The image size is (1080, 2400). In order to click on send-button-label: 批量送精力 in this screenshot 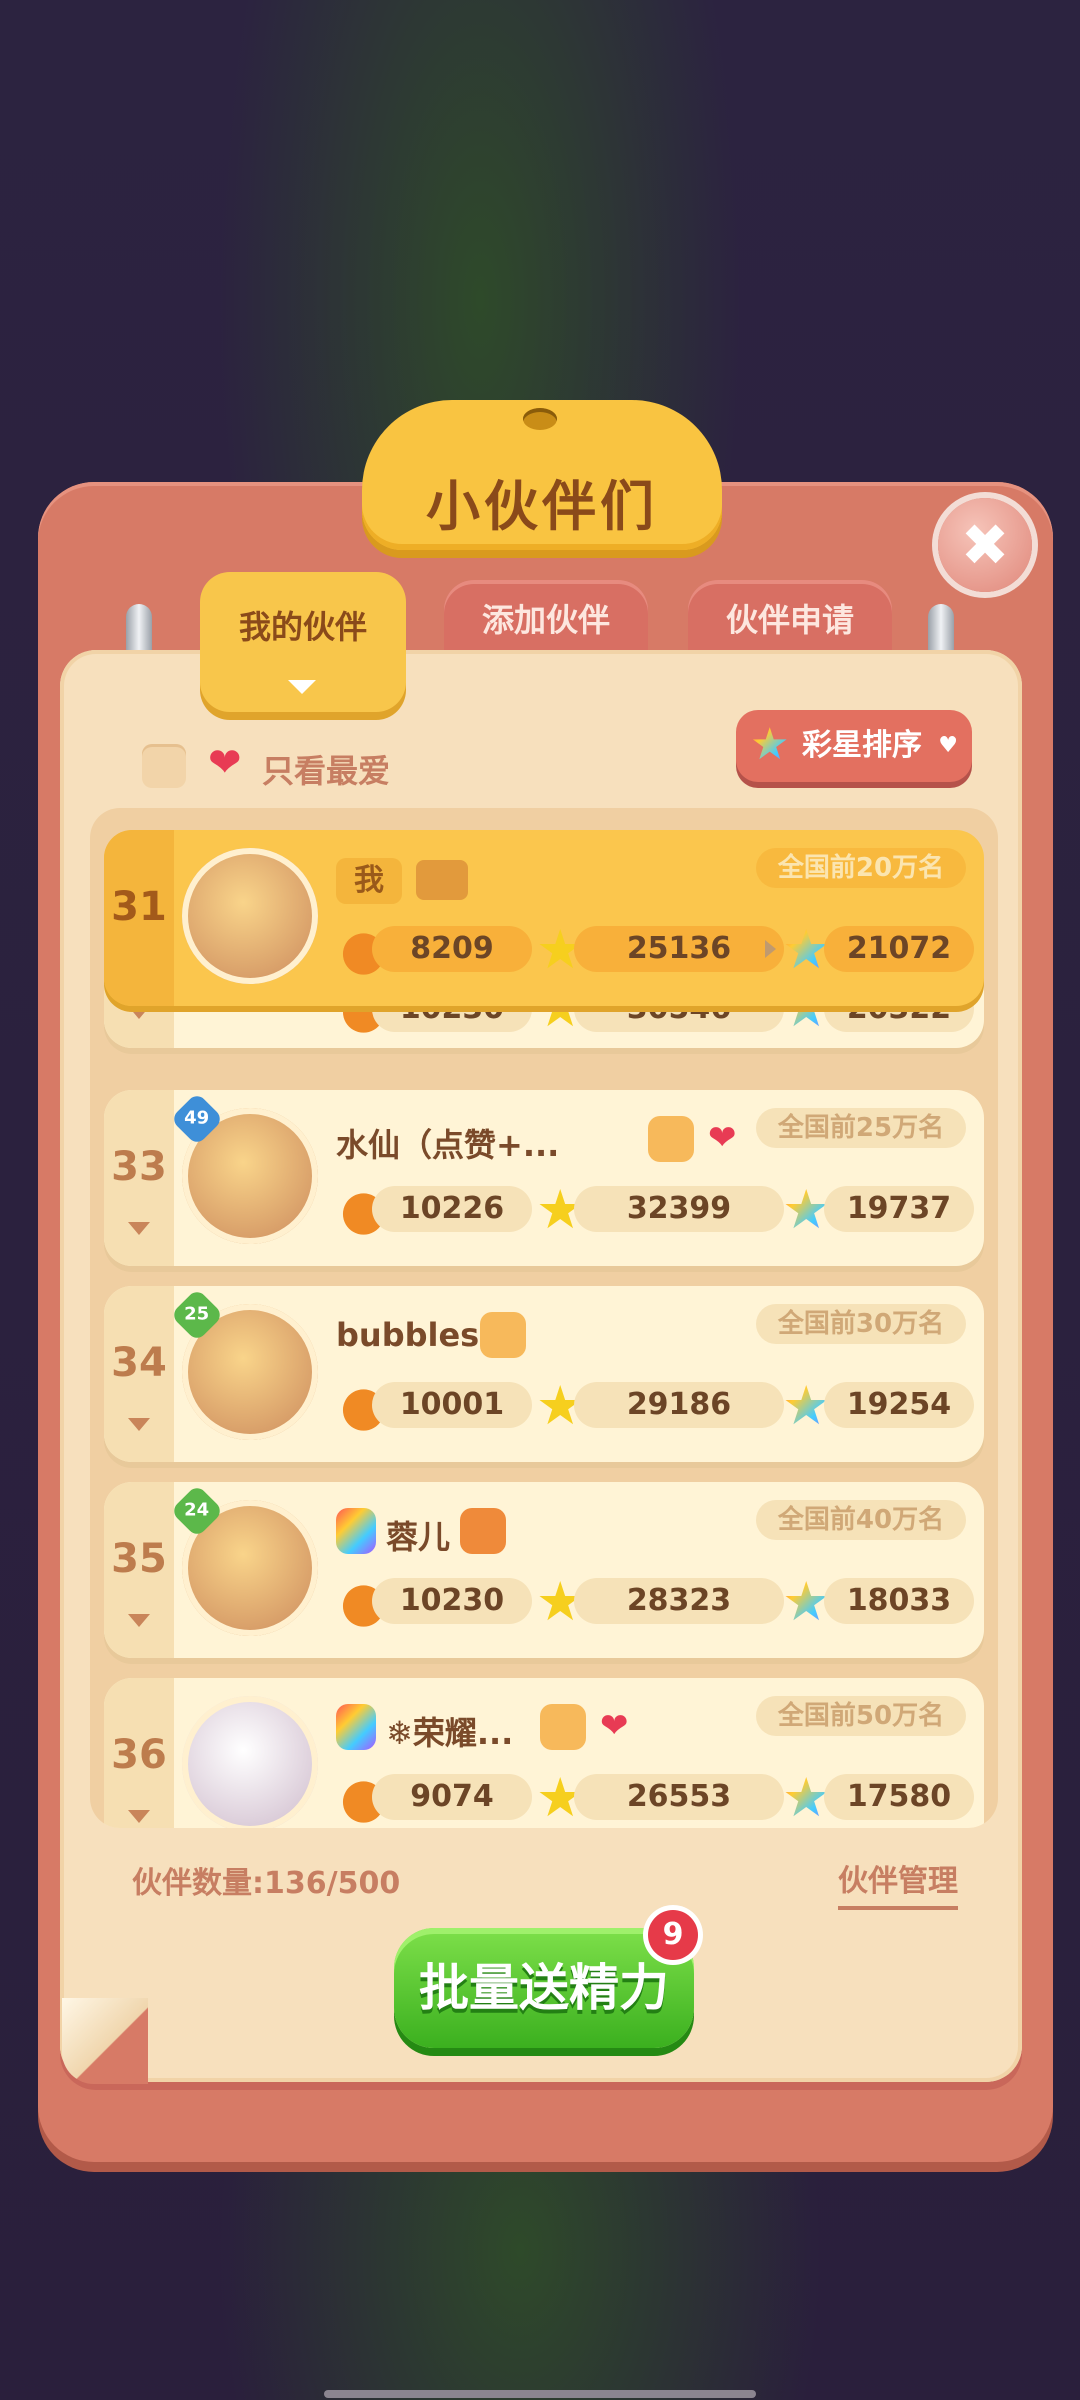, I will do `click(544, 1988)`.